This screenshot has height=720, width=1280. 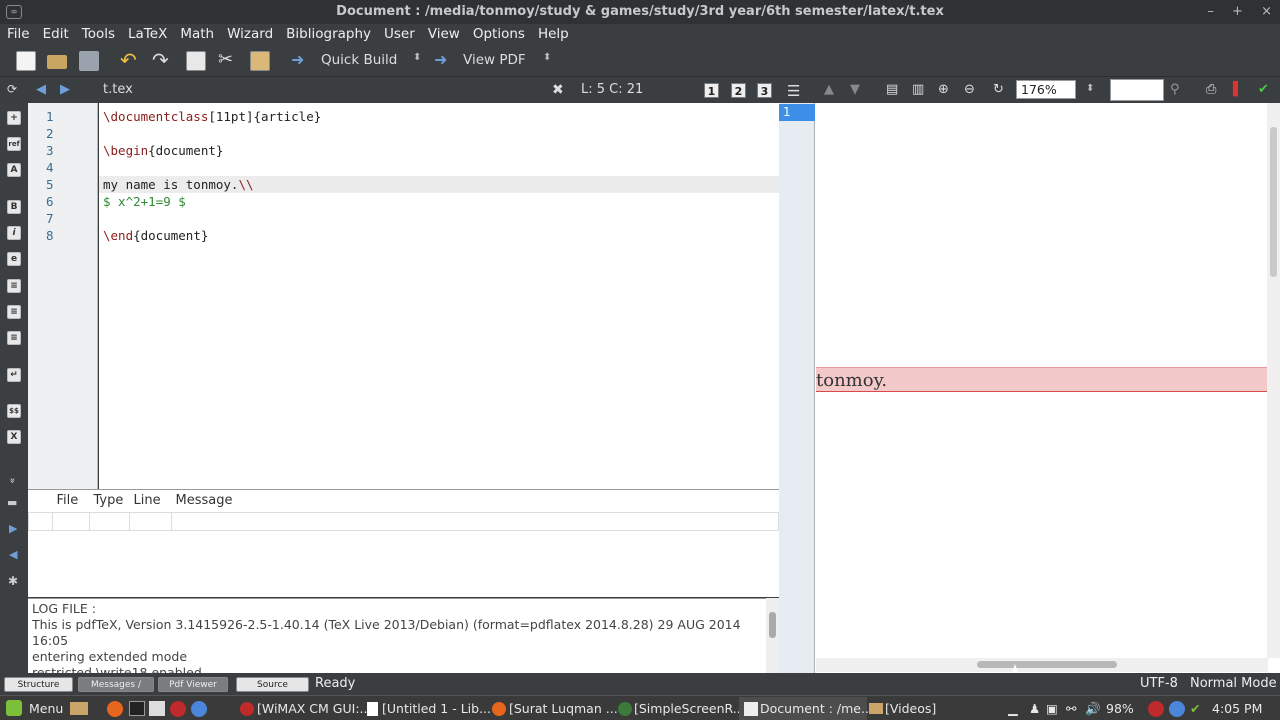 I want to click on menu-view: View, so click(x=444, y=34).